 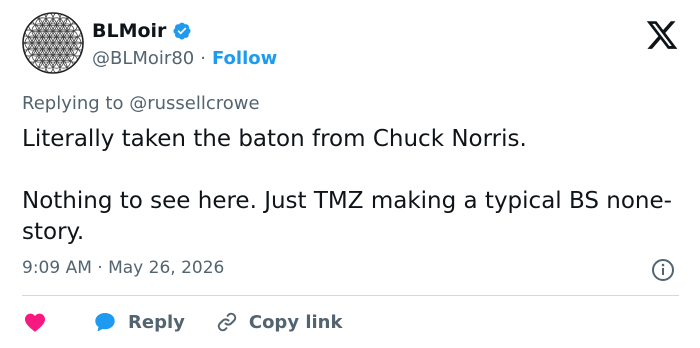 I want to click on author-handle-row: @BLMoir80 · Follow, so click(x=184, y=58).